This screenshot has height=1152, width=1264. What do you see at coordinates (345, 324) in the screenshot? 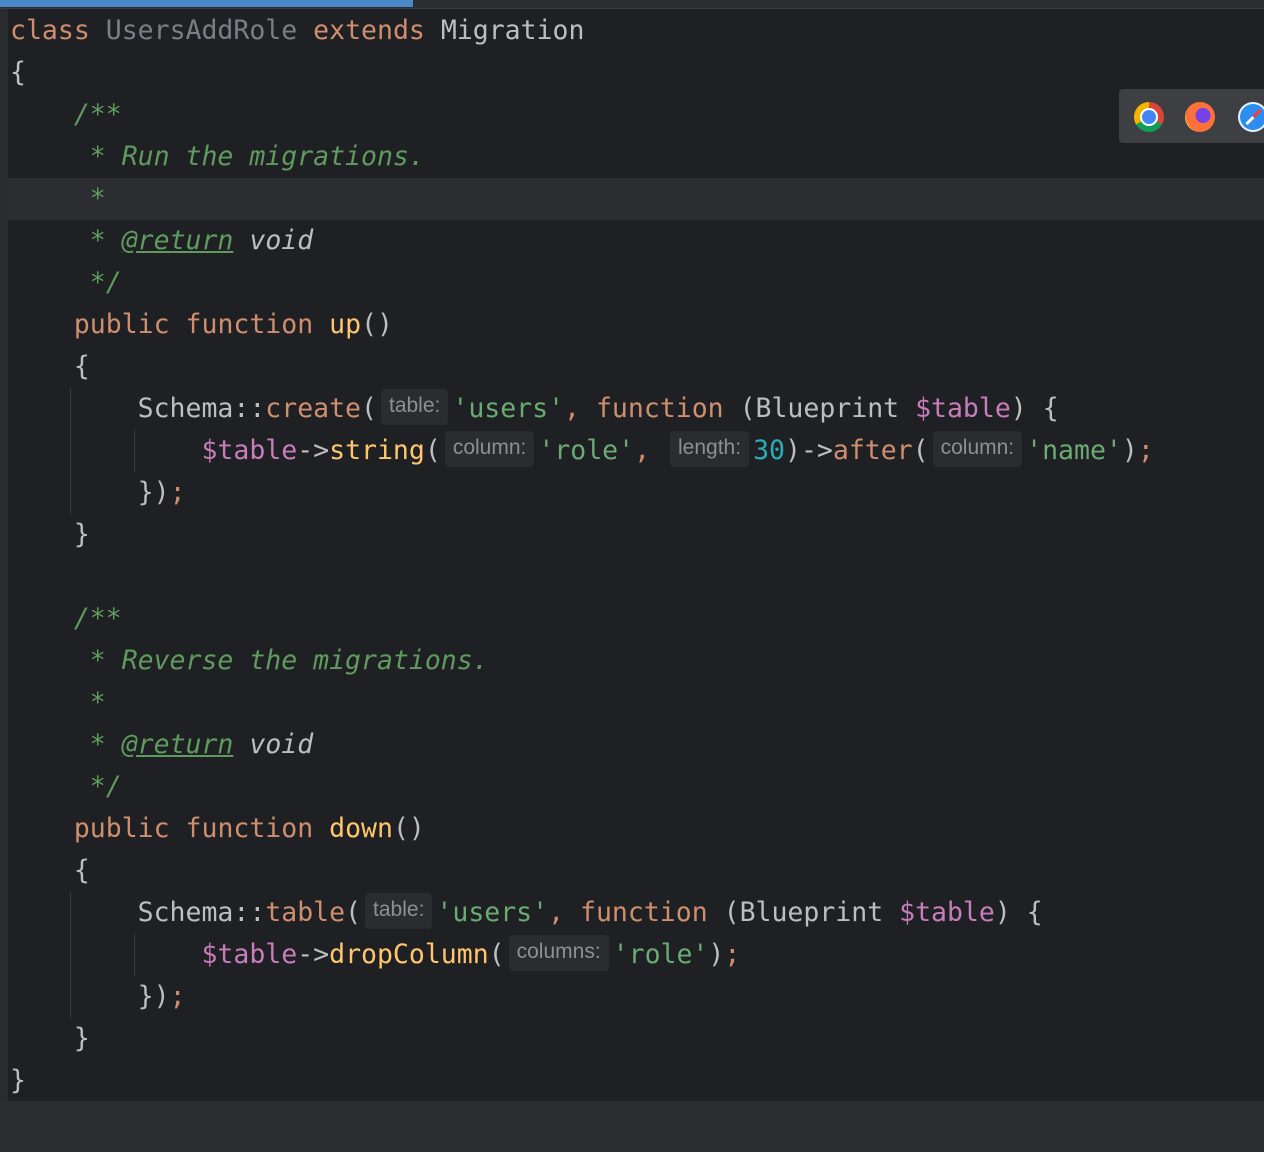
I see `code-token: up` at bounding box center [345, 324].